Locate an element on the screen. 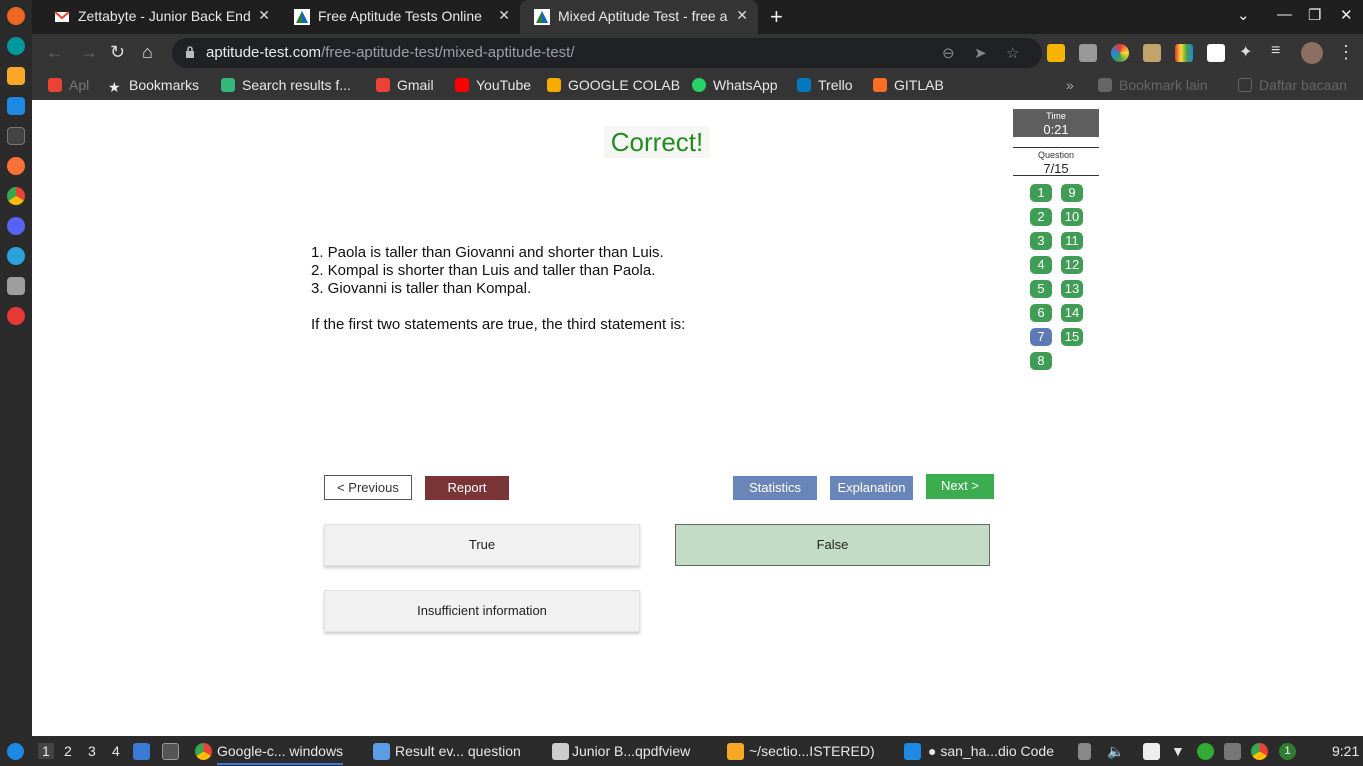 The width and height of the screenshot is (1363, 766). workspace-1: 1 is located at coordinates (46, 751).